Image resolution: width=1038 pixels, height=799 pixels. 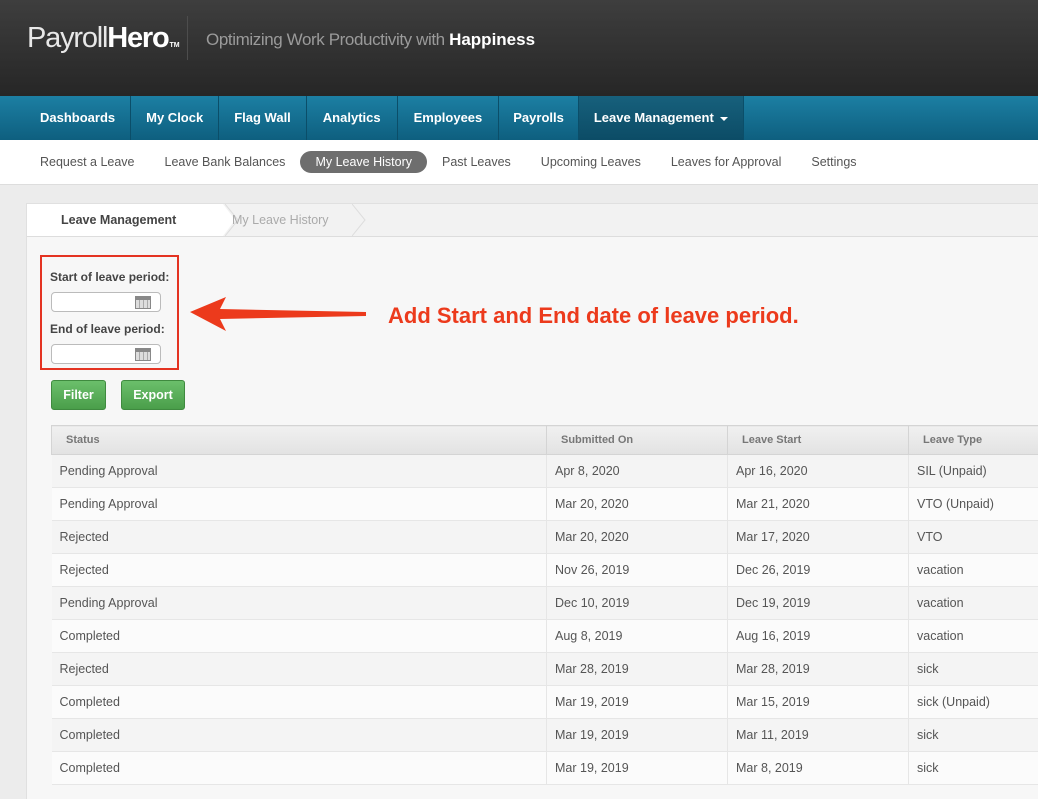 I want to click on export-button: Export, so click(x=153, y=395).